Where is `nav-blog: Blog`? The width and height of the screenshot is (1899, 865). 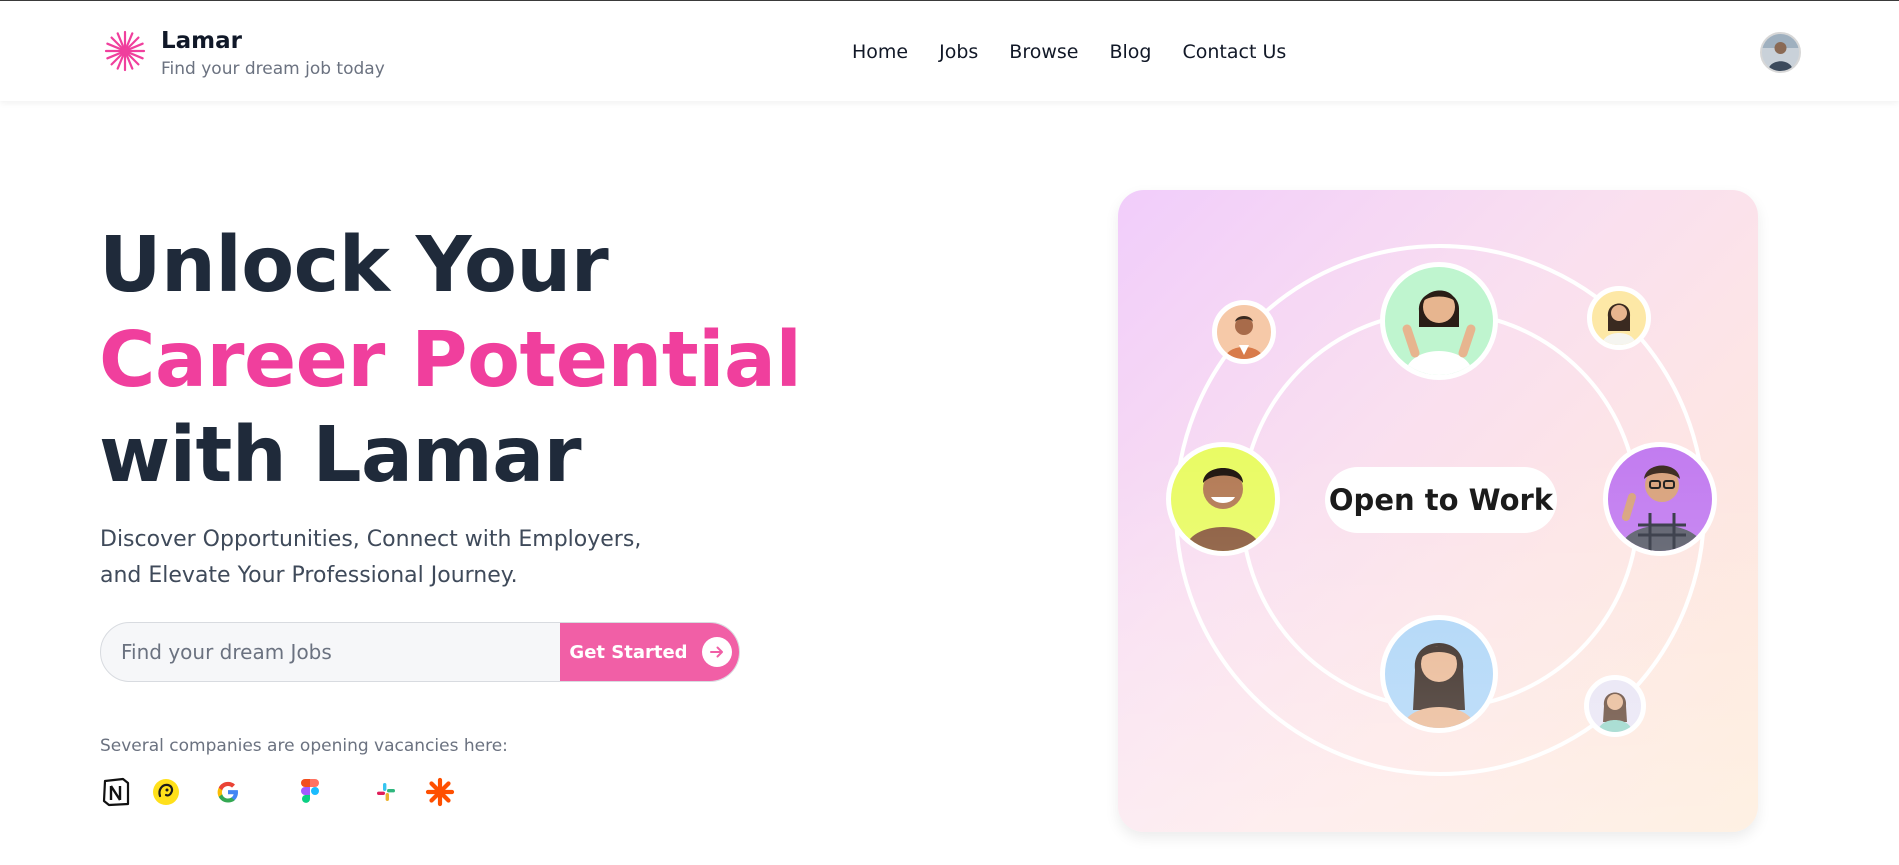
nav-blog: Blog is located at coordinates (1130, 52).